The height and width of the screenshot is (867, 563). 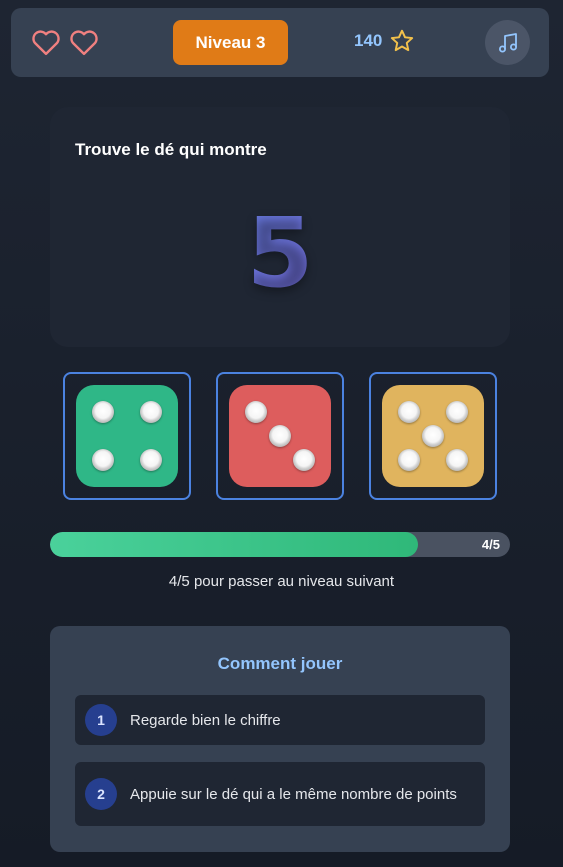 I want to click on progress-caption: 4/5 pour passer au niveau suivant, so click(x=281, y=581).